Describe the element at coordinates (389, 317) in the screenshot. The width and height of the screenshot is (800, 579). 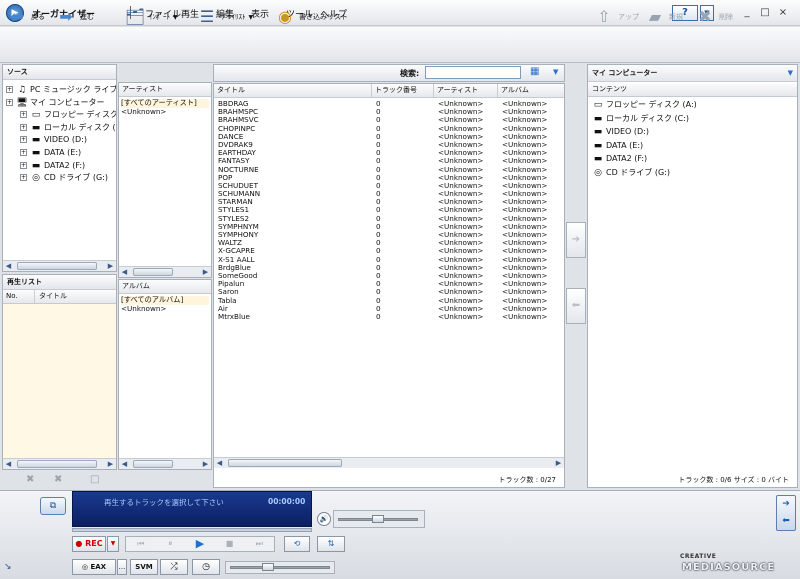
I see `track-row: MtrxBlue 0 <Unknown> <Unknown>` at that location.